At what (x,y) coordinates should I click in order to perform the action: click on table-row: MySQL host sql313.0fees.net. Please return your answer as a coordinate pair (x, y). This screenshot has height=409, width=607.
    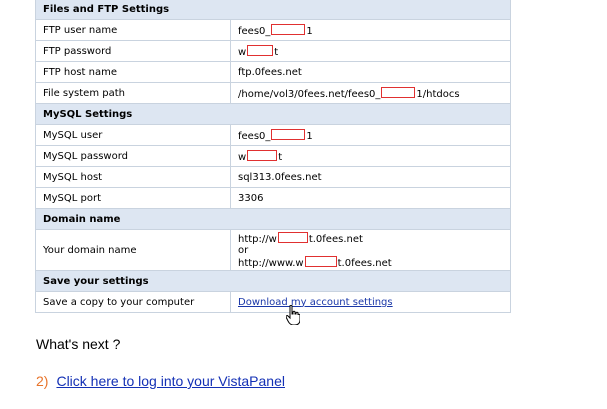
    Looking at the image, I should click on (273, 177).